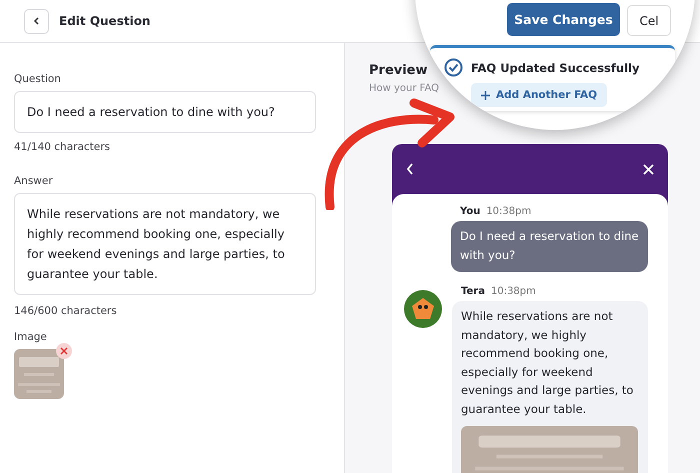  Describe the element at coordinates (34, 181) in the screenshot. I see `answer-label: Answer` at that location.